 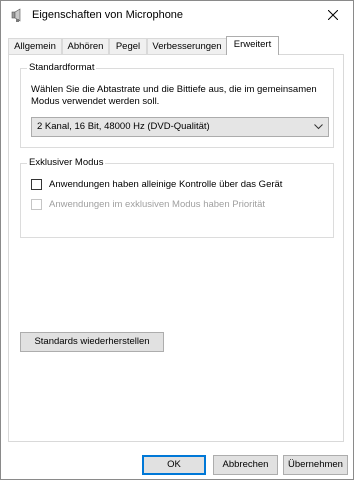 I want to click on format-dropdown: 2 Kanal, 16 Bit, 48000 Hz (DVD-Qualität), so click(x=180, y=127).